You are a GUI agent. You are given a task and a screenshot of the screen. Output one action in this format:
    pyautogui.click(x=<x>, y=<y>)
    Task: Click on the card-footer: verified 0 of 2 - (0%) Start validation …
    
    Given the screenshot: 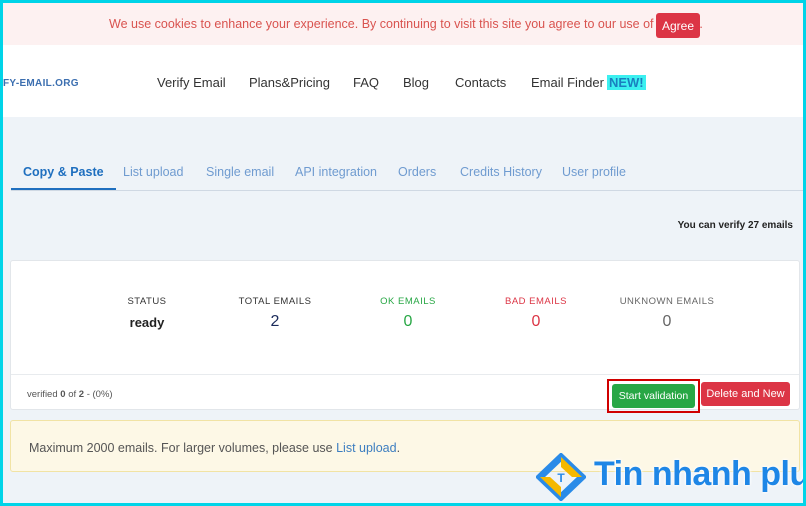 What is the action you would take?
    pyautogui.click(x=405, y=393)
    